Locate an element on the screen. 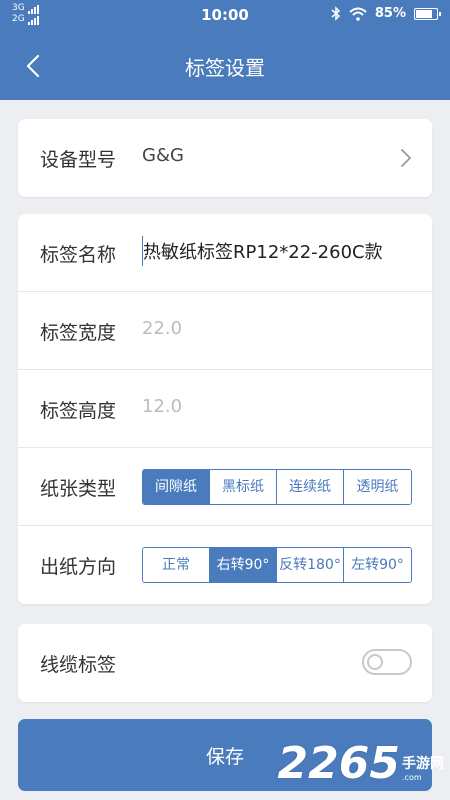  label-height-row: 标签高度 12.0 is located at coordinates (225, 409).